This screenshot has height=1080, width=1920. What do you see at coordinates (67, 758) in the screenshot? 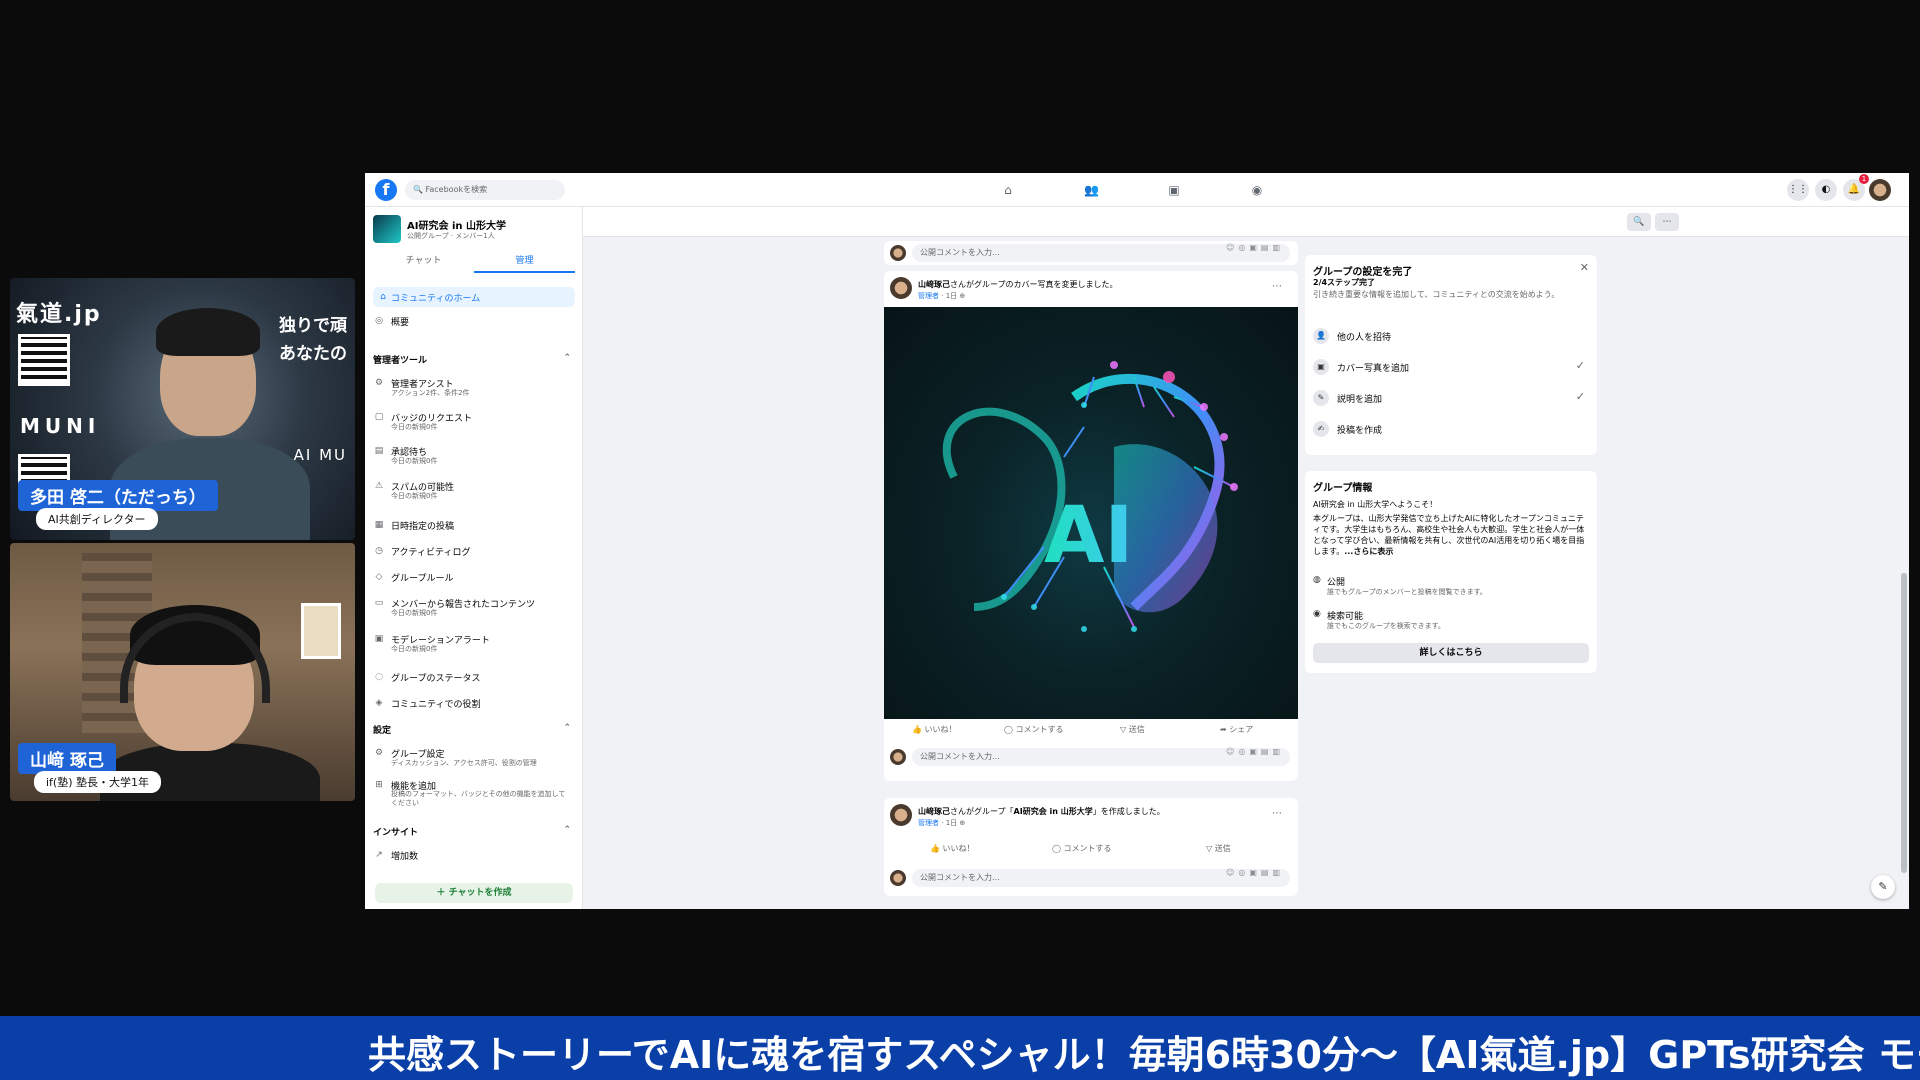
I see `speaker-name: 山﨑 琢己` at bounding box center [67, 758].